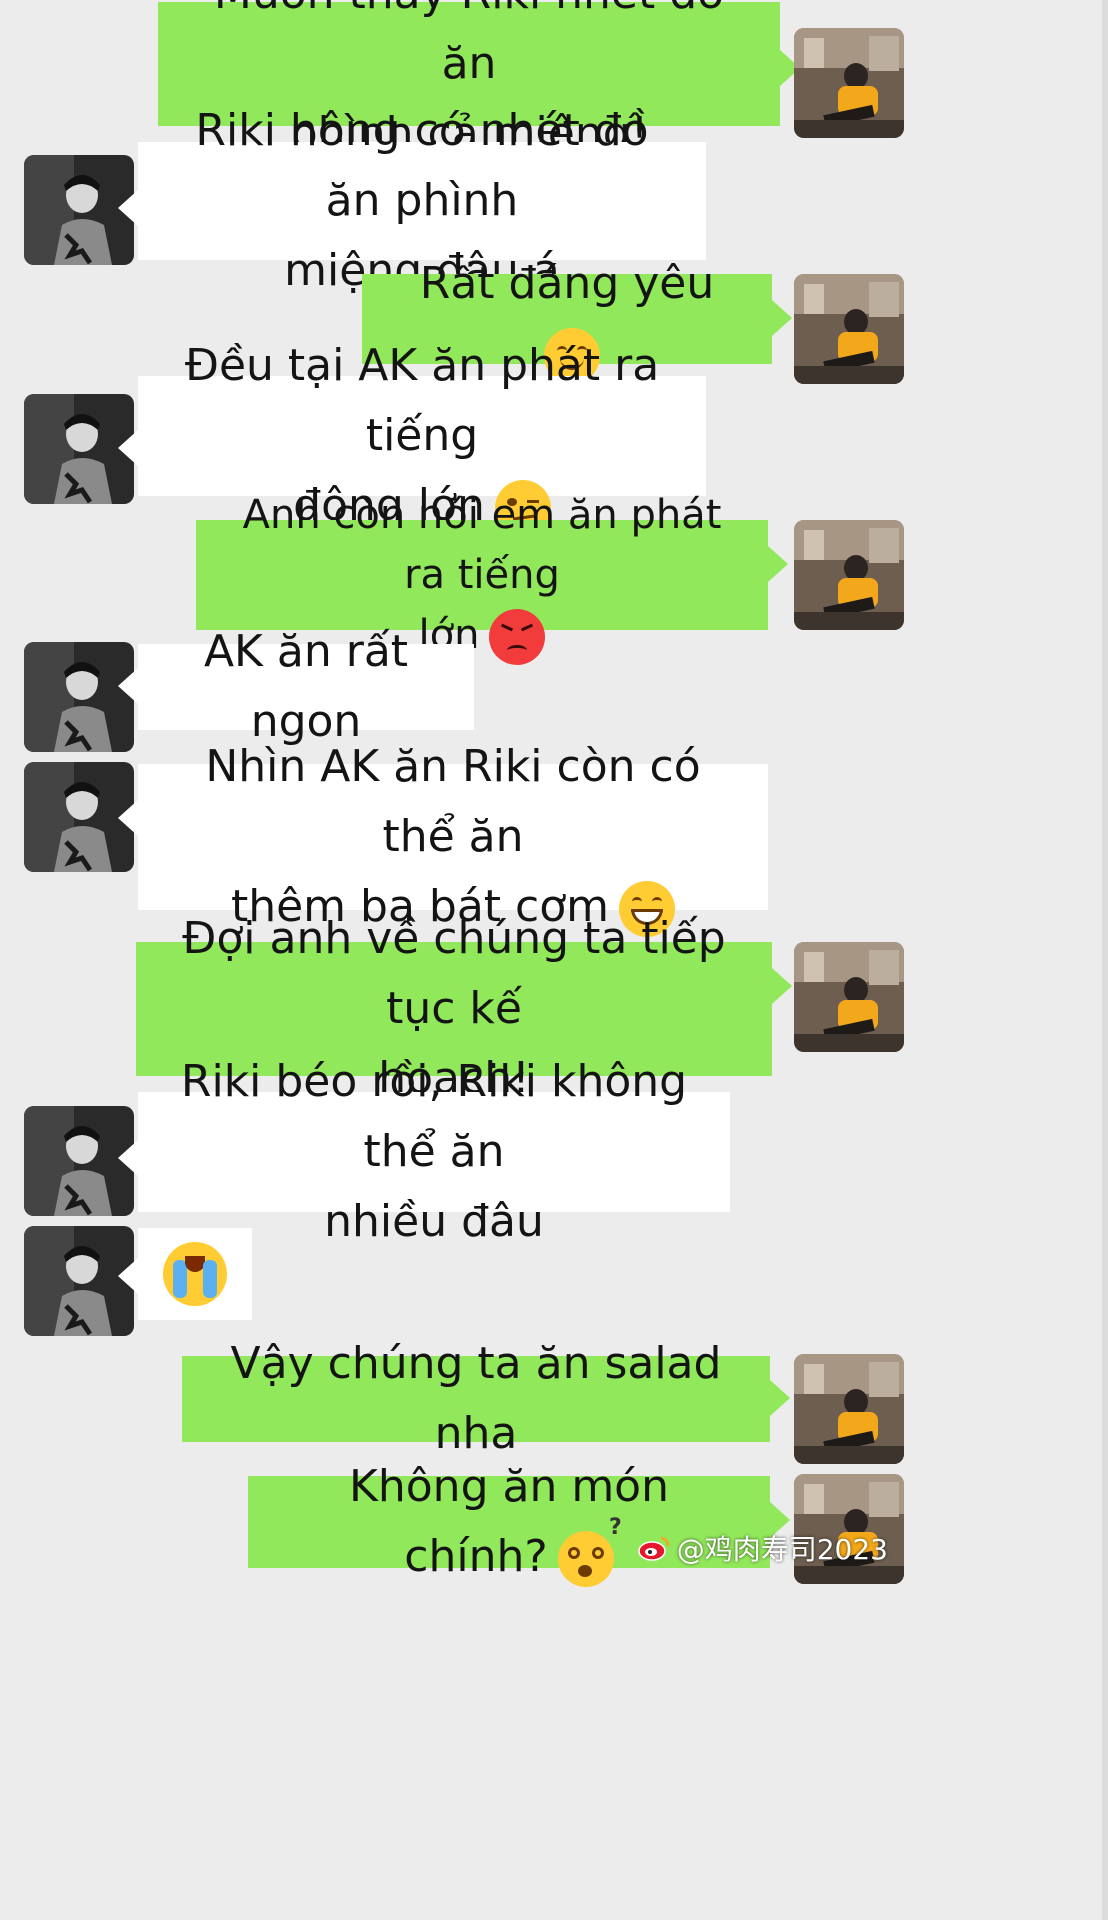  I want to click on message-bubble-incoming: Đều tại AK ăn phát ra tiếng động lớn, so click(422, 438).